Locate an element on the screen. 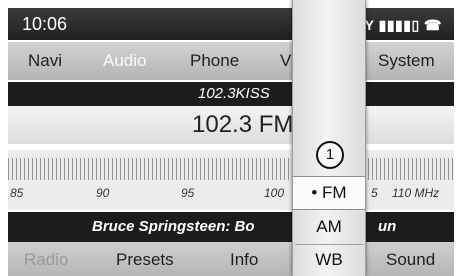 This screenshot has width=458, height=276. status-bar: 10:06 OY ▮▮▮▮▯ ☎ is located at coordinates (231, 24).